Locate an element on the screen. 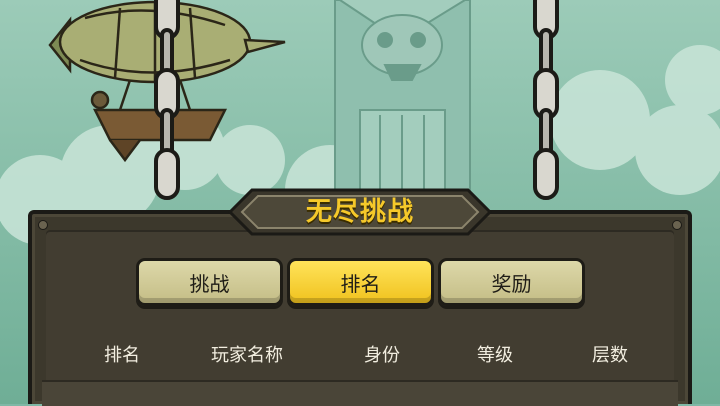 The height and width of the screenshot is (406, 720). tab-rewards-label: 奖励 is located at coordinates (511, 283).